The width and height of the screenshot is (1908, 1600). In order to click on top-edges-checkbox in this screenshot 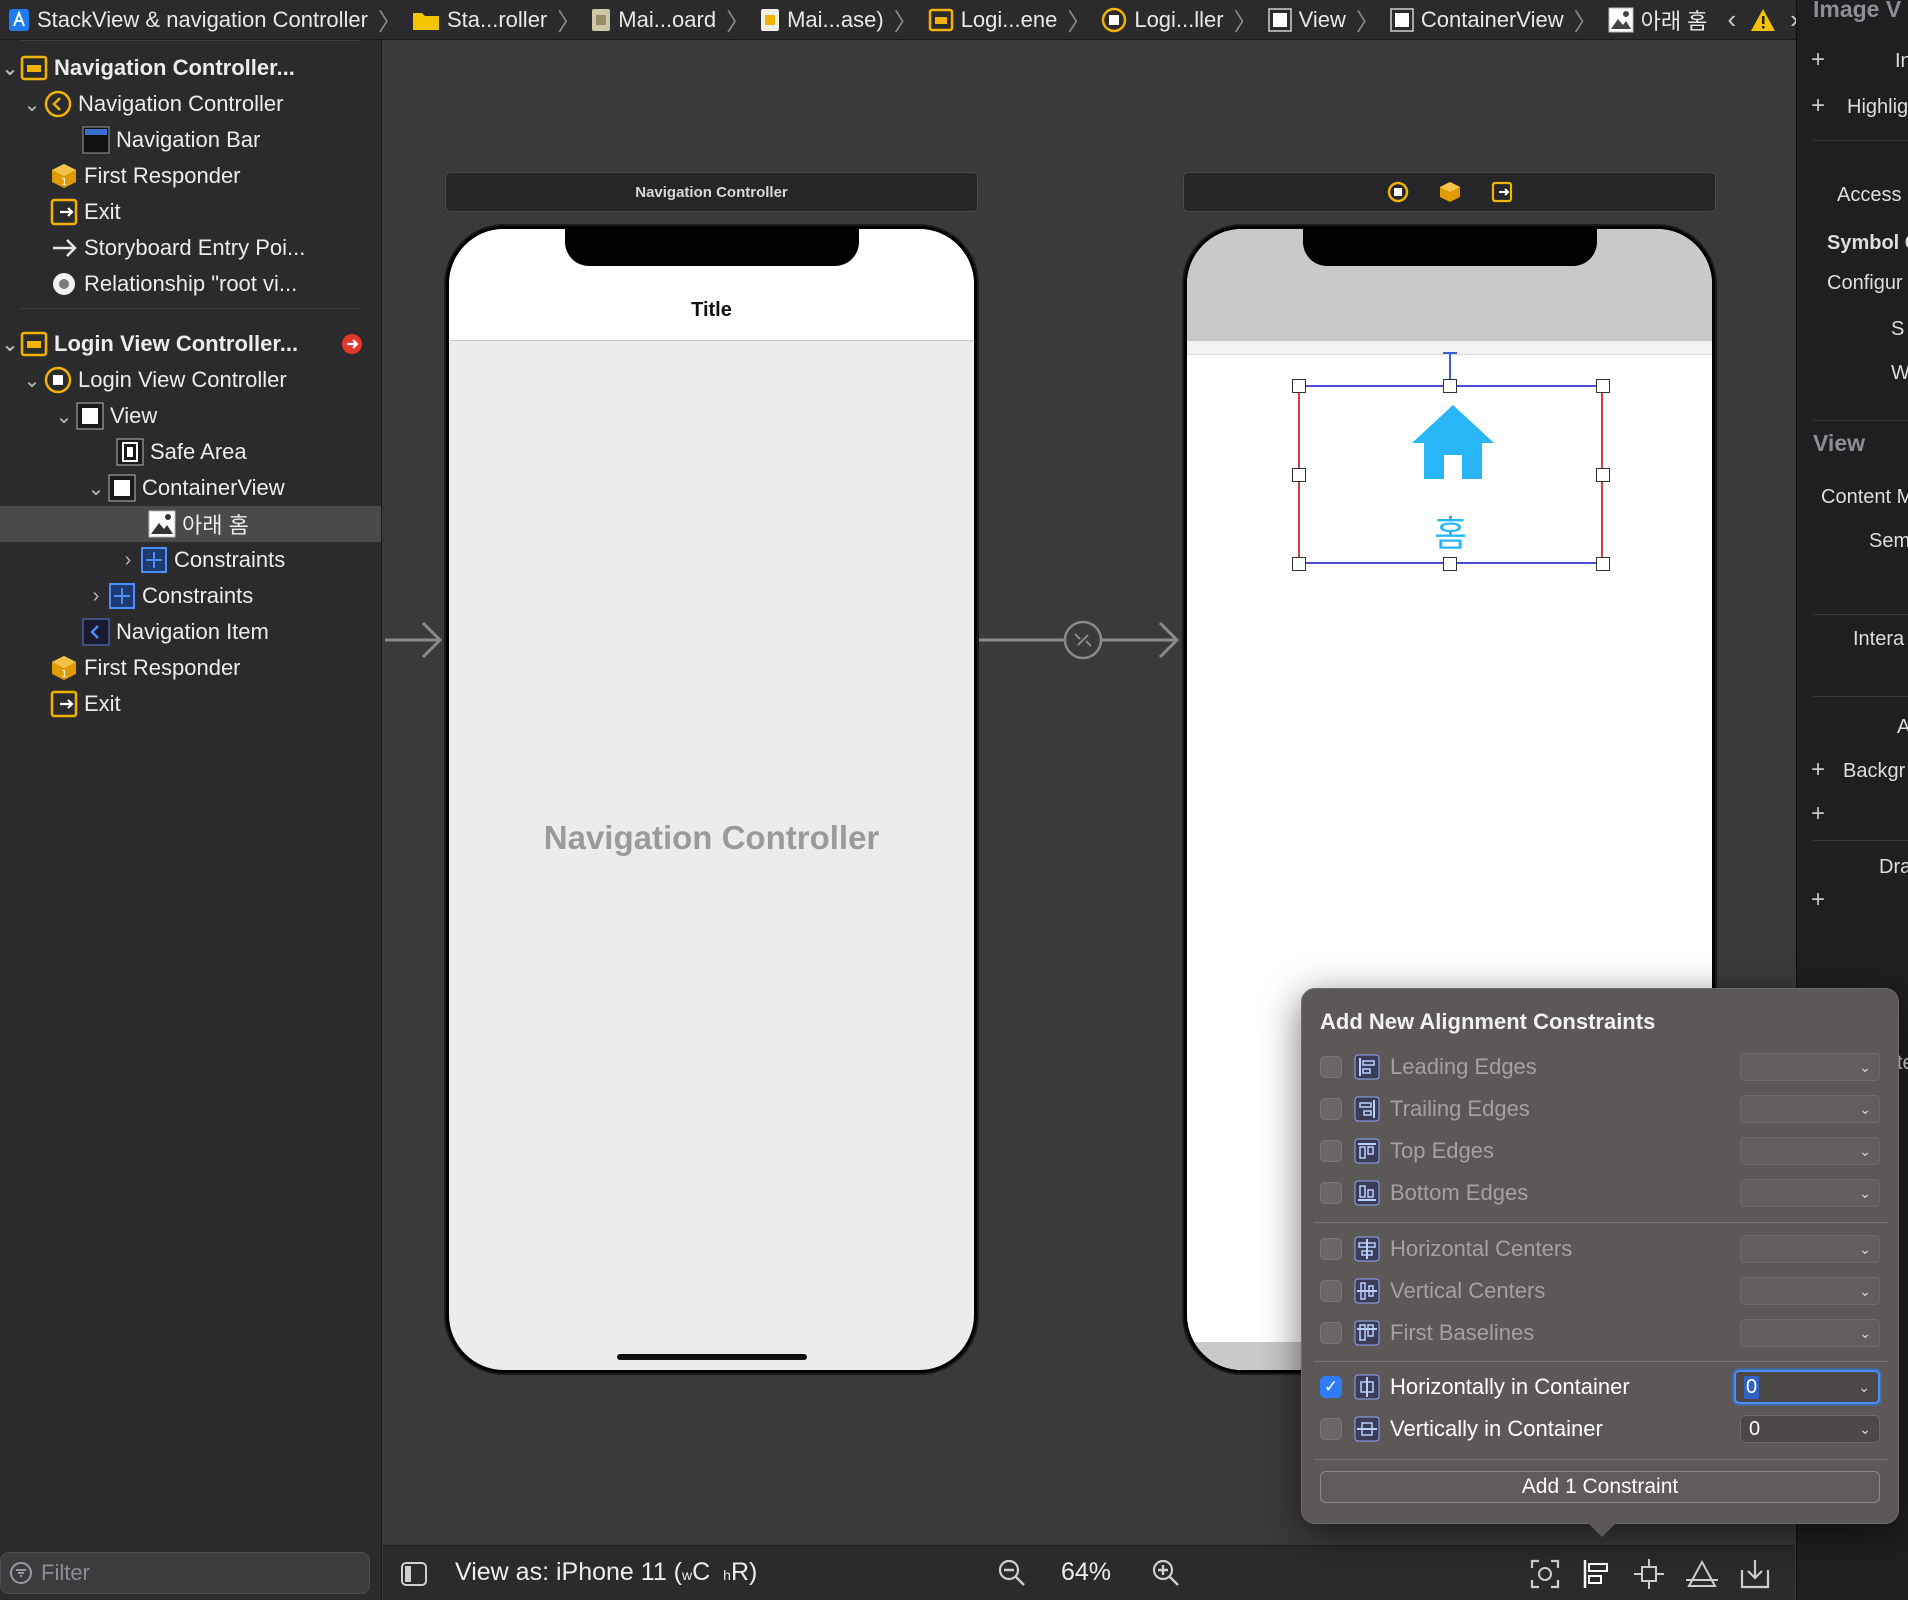, I will do `click(1331, 1151)`.